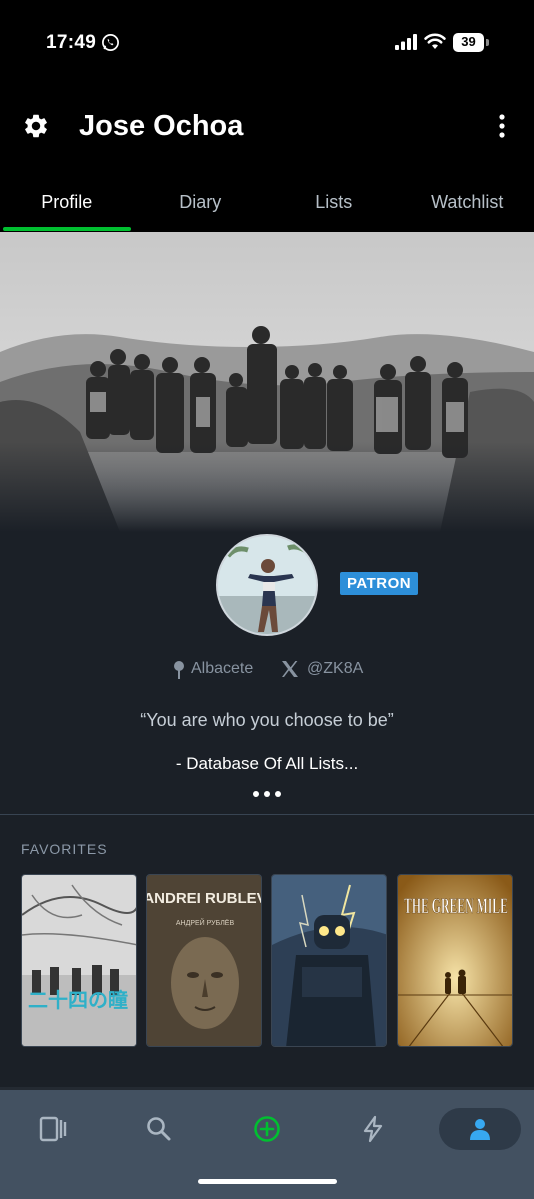 Image resolution: width=534 pixels, height=1199 pixels. Describe the element at coordinates (201, 202) in the screenshot. I see `tab-diary: Diary` at that location.